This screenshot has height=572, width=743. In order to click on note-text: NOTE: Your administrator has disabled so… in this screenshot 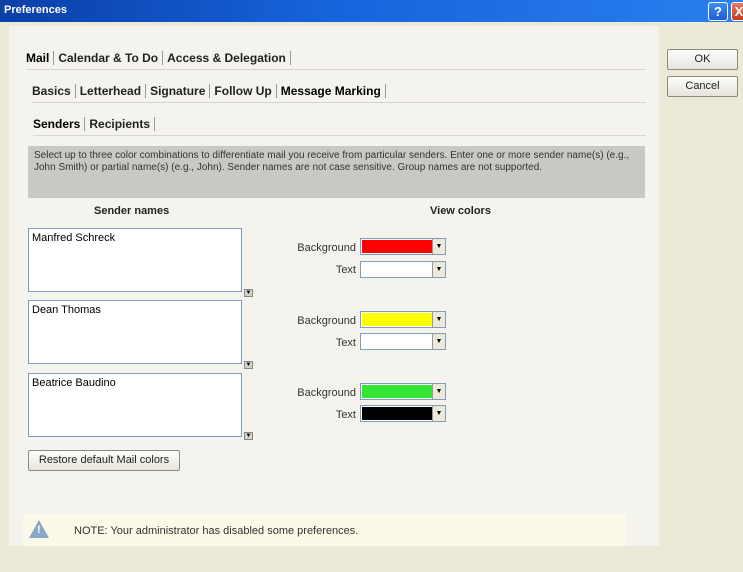, I will do `click(216, 531)`.